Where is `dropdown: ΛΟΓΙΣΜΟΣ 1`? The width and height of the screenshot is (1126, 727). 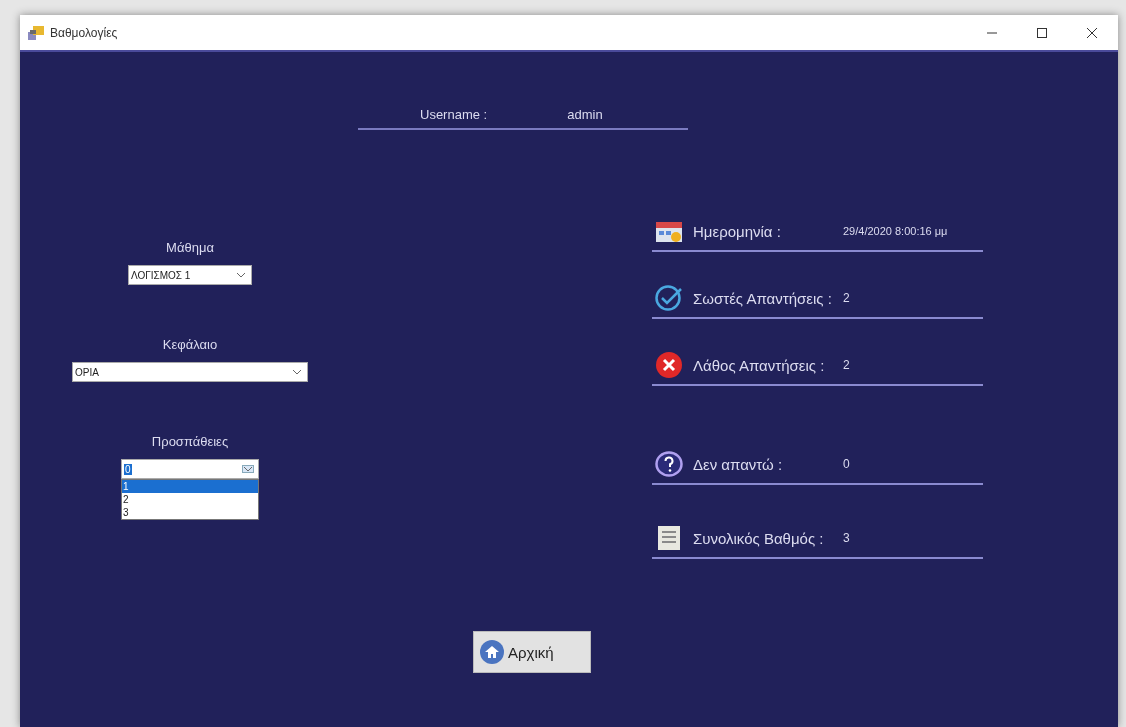
dropdown: ΛΟΓΙΣΜΟΣ 1 is located at coordinates (190, 275).